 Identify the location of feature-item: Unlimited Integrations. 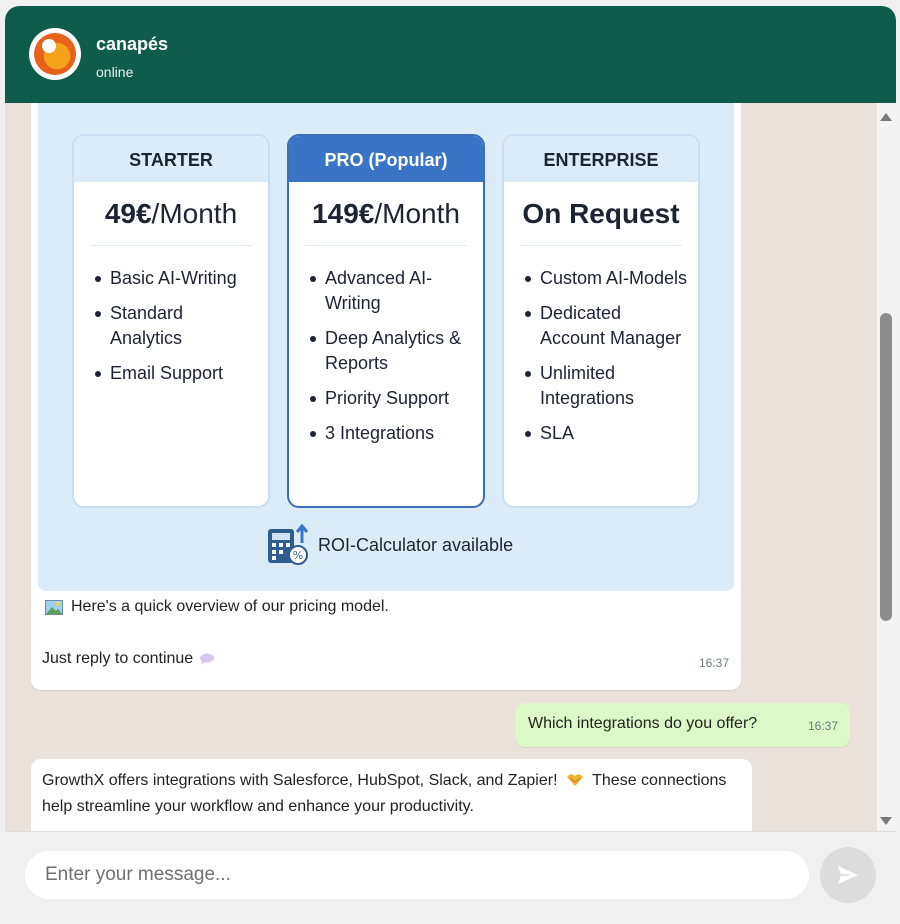
(606, 386).